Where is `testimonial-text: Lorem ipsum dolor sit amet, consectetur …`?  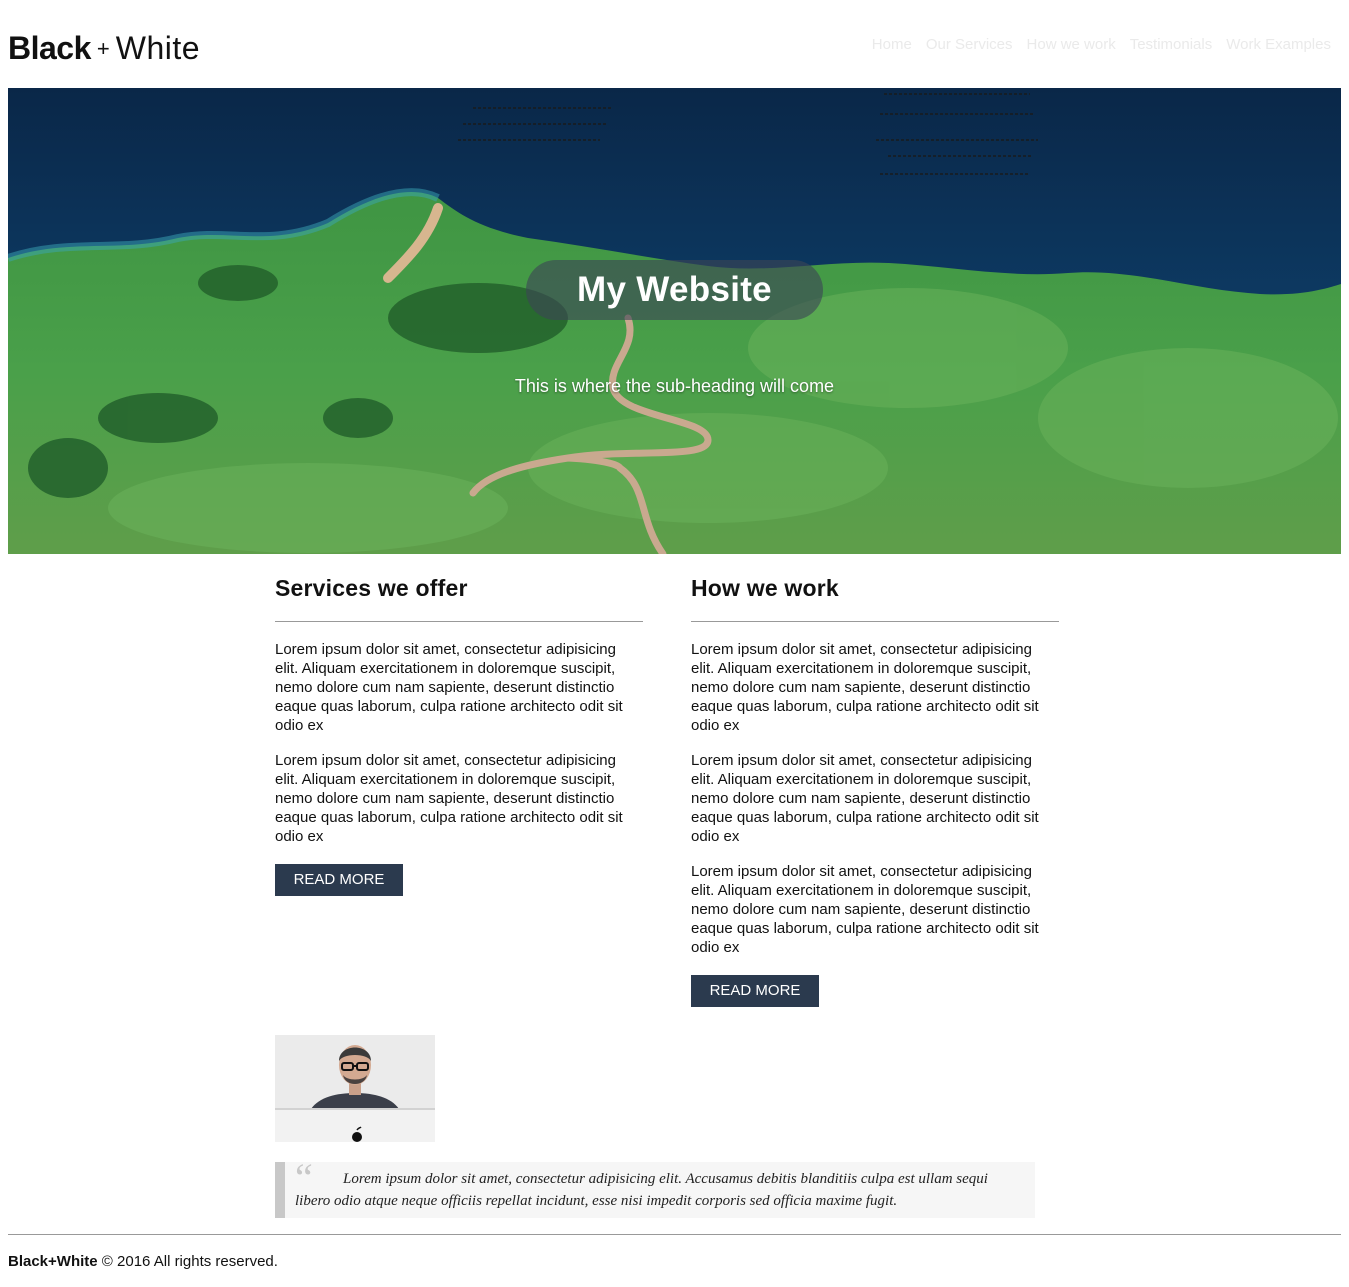 testimonial-text: Lorem ipsum dolor sit amet, consectetur … is located at coordinates (641, 1190).